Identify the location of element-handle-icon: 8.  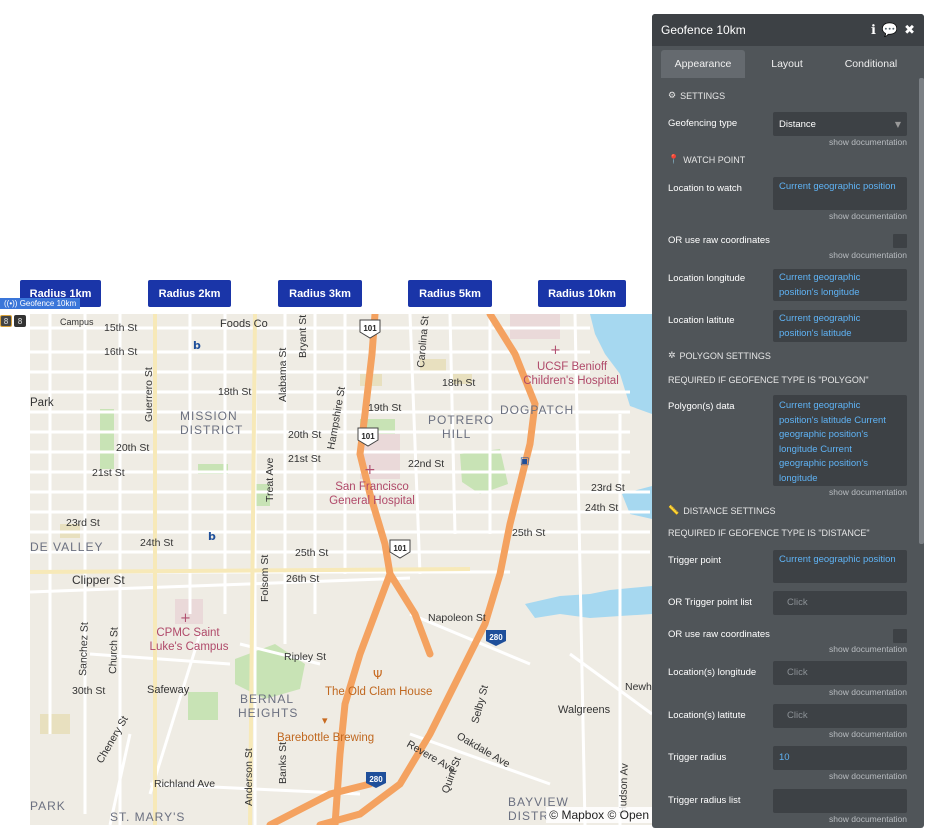
(6, 321).